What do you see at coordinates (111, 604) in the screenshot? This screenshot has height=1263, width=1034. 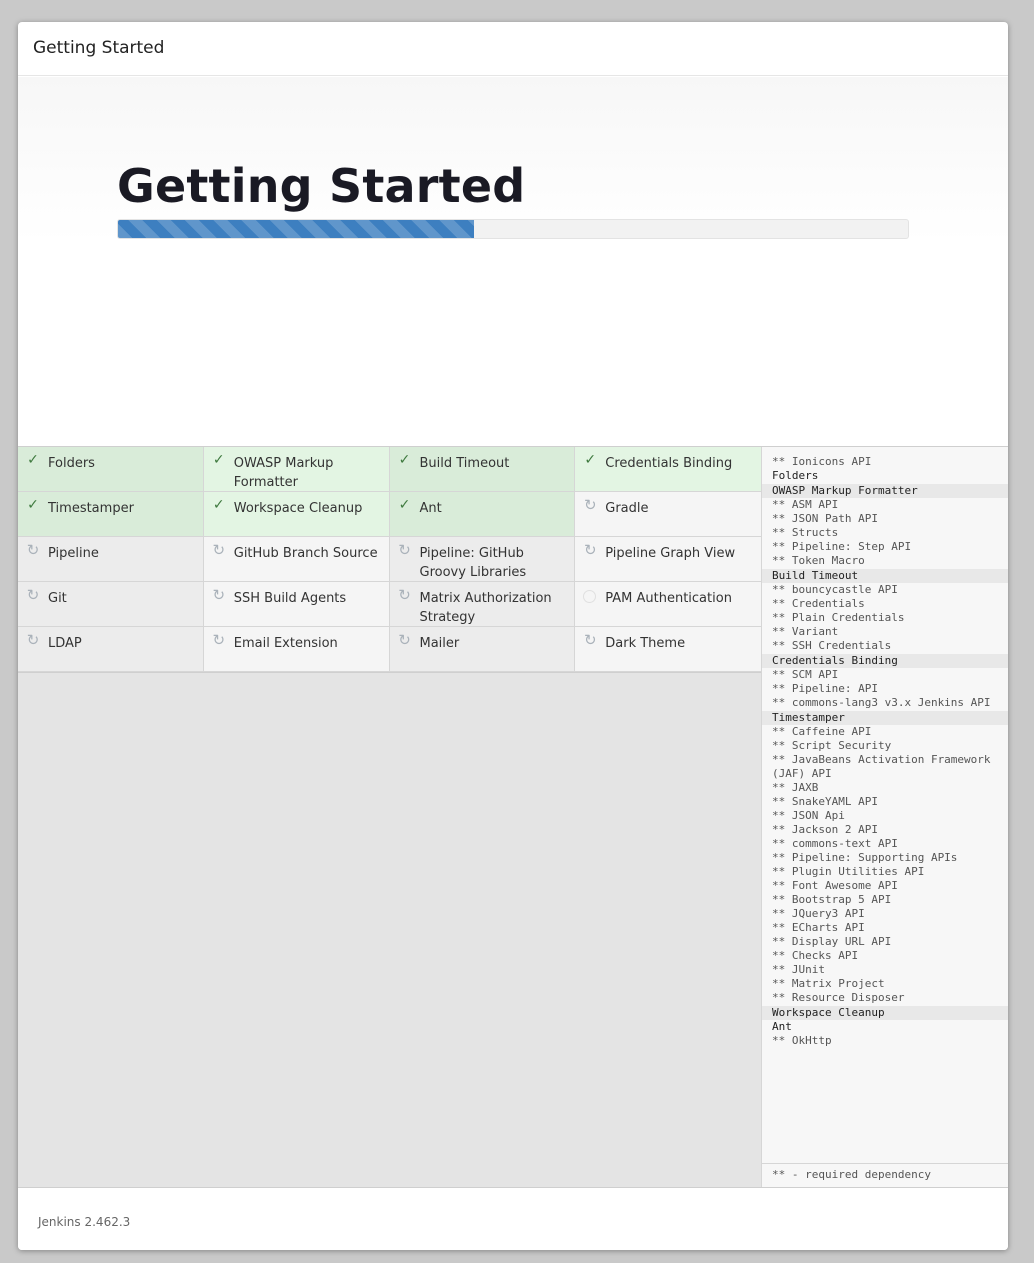 I see `plugin-cell: ↻ Git` at bounding box center [111, 604].